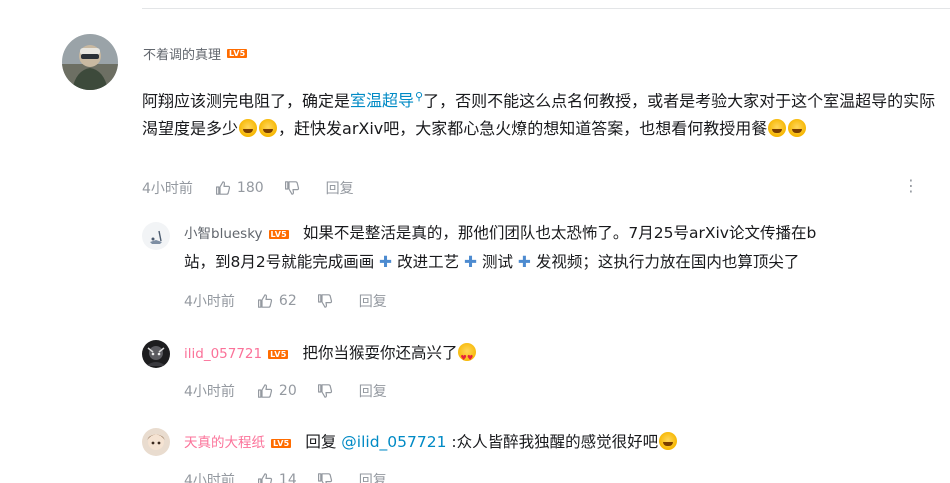  Describe the element at coordinates (323, 442) in the screenshot. I see `reply-prefix: 回复` at that location.